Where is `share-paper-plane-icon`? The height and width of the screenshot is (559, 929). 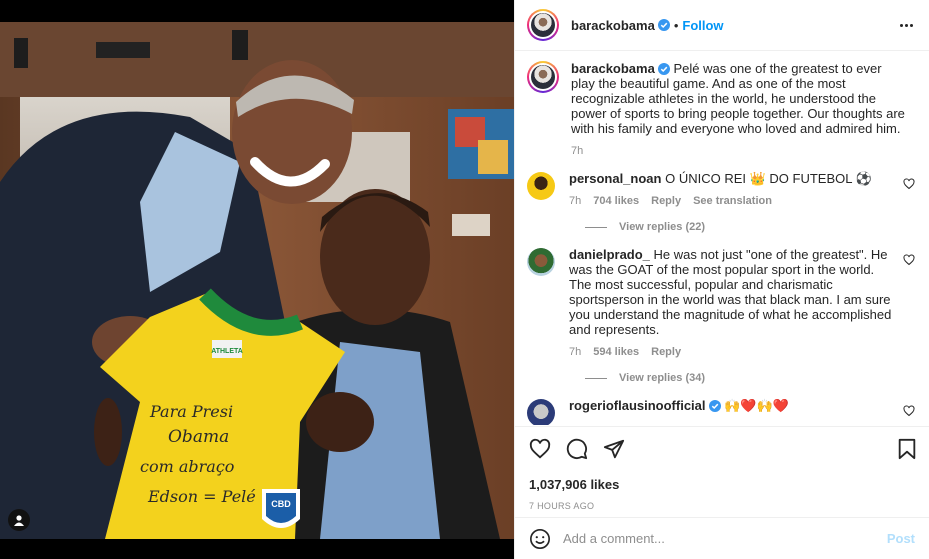
share-paper-plane-icon is located at coordinates (614, 449).